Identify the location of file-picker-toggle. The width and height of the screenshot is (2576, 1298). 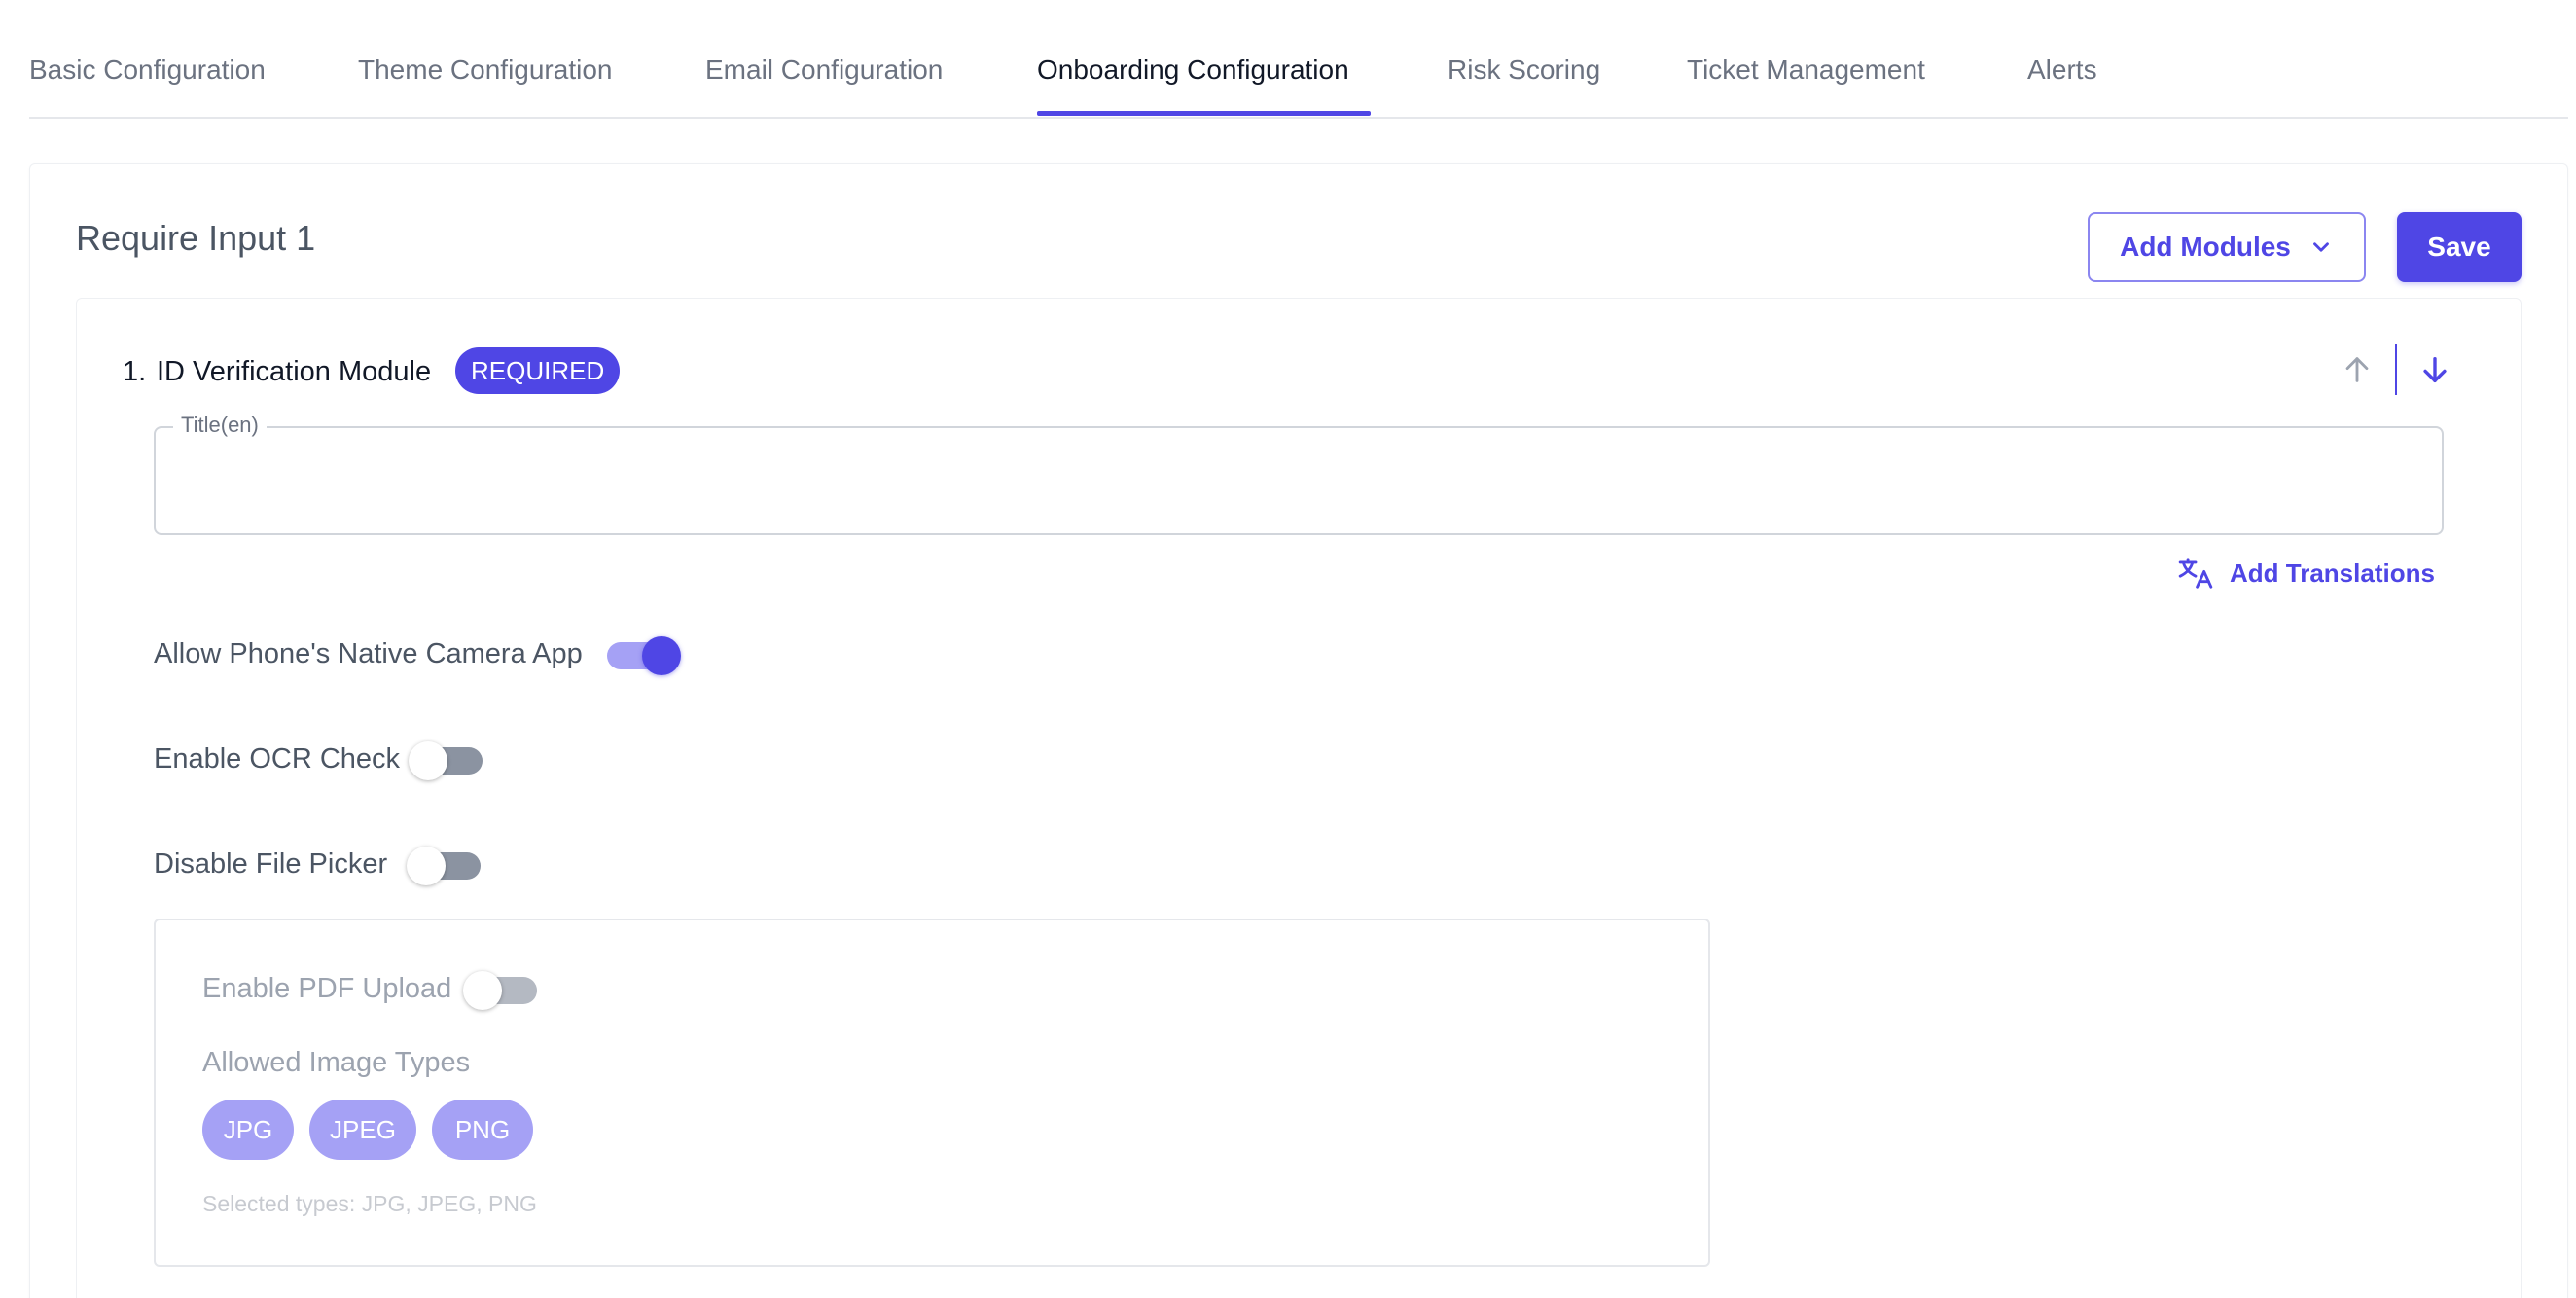
(444, 865).